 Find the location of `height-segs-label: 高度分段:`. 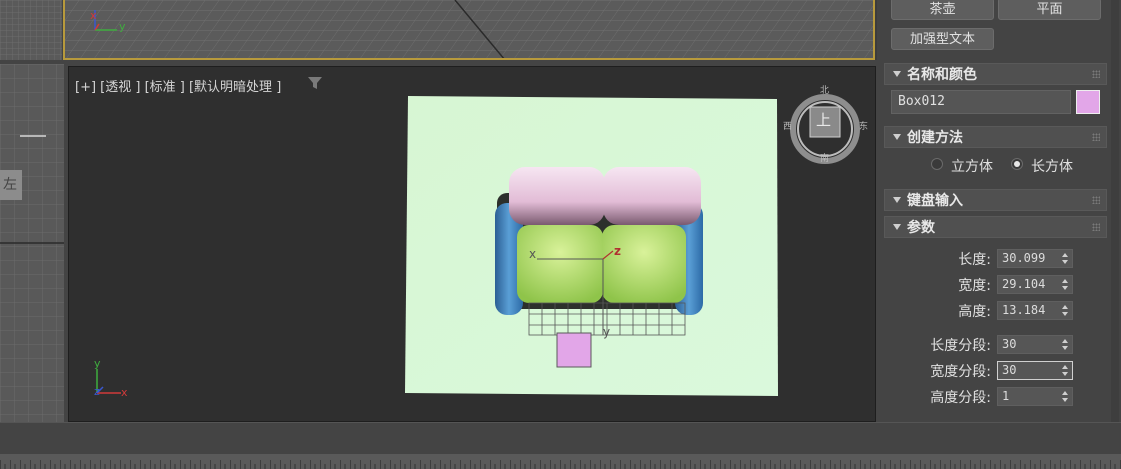

height-segs-label: 高度分段: is located at coordinates (960, 398).